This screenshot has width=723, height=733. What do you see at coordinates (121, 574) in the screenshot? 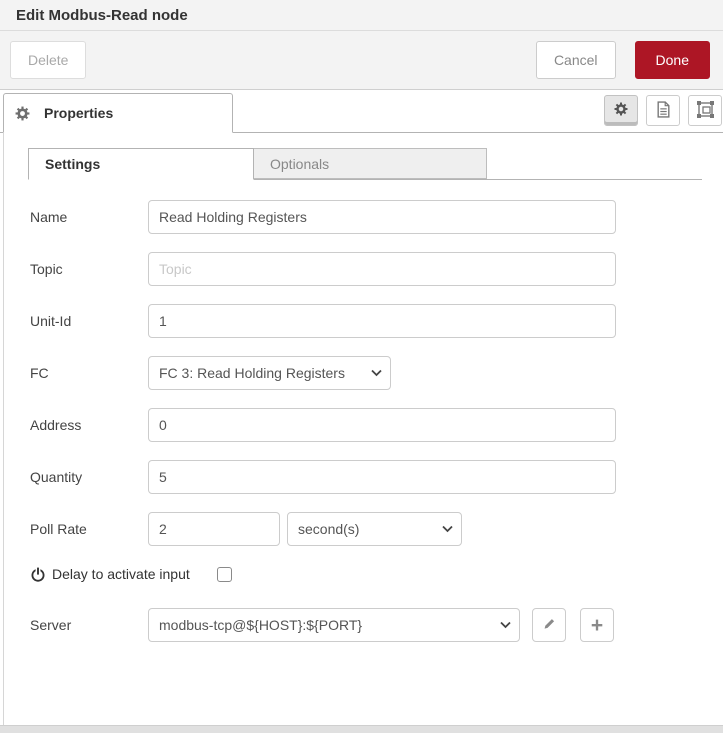
I see `delay-label: Delay to activate input` at bounding box center [121, 574].